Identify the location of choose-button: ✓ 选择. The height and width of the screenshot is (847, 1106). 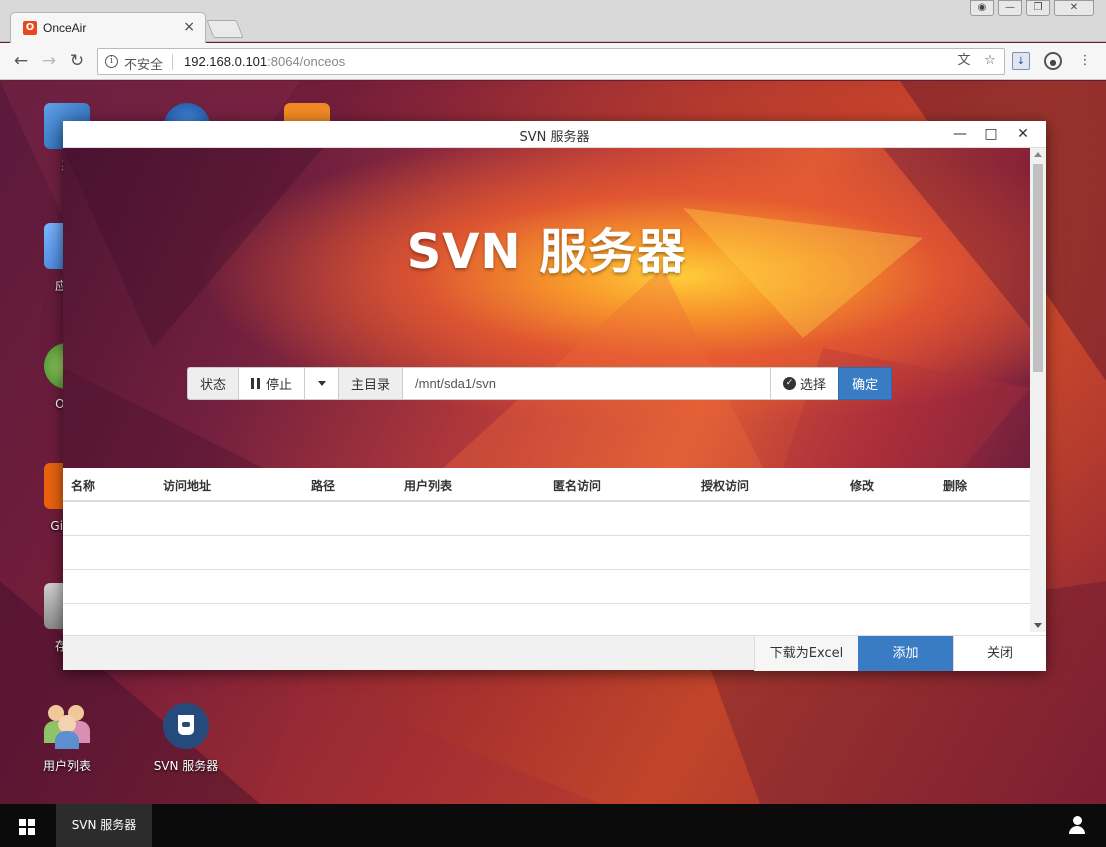
(804, 383).